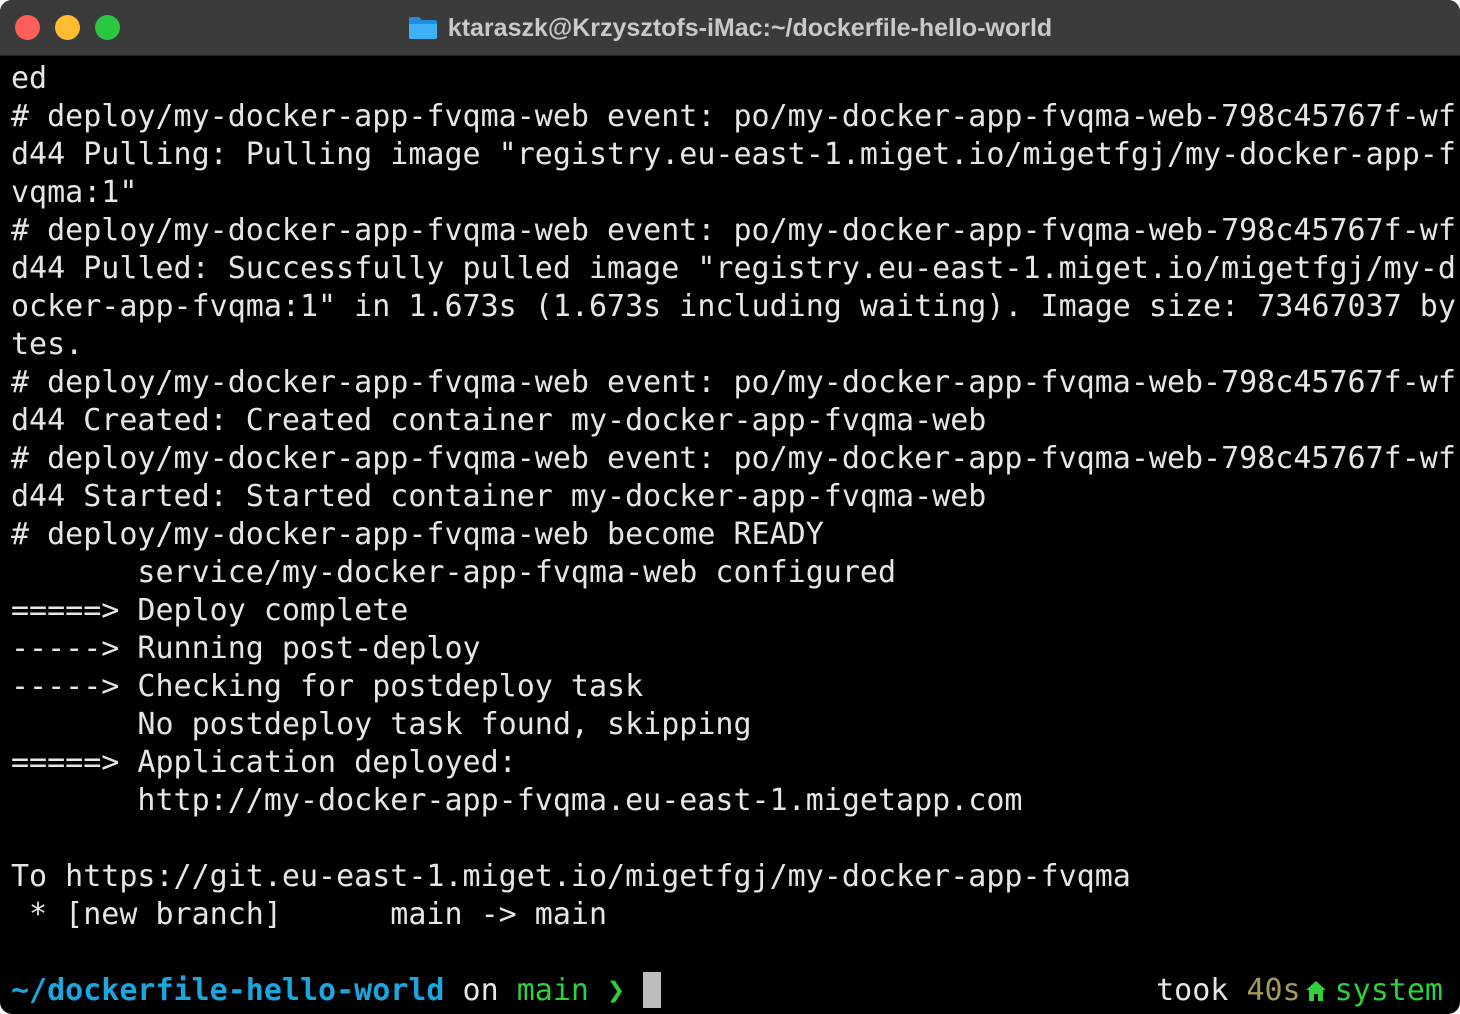  Describe the element at coordinates (1273, 990) in the screenshot. I see `command-duration: 40s` at that location.